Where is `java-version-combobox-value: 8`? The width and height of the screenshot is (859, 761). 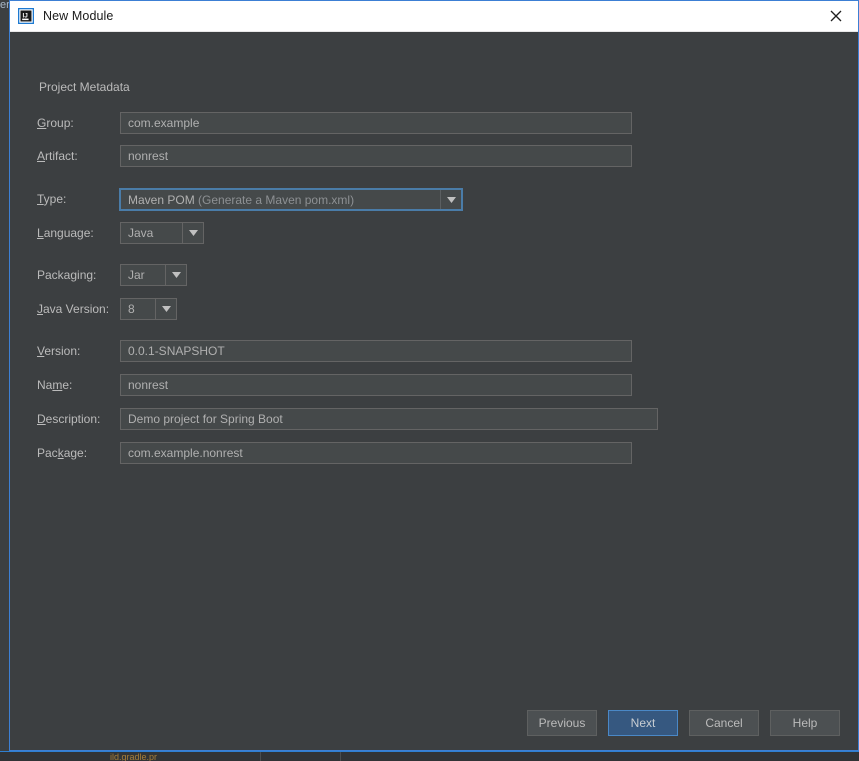
java-version-combobox-value: 8 is located at coordinates (131, 309).